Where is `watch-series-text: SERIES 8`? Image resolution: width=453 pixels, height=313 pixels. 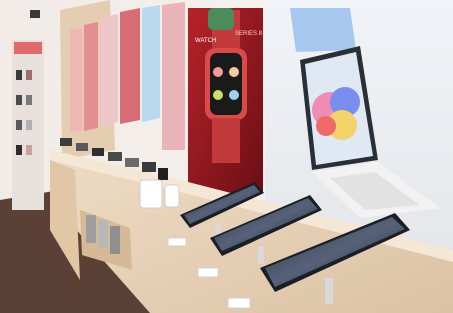 watch-series-text: SERIES 8 is located at coordinates (249, 34).